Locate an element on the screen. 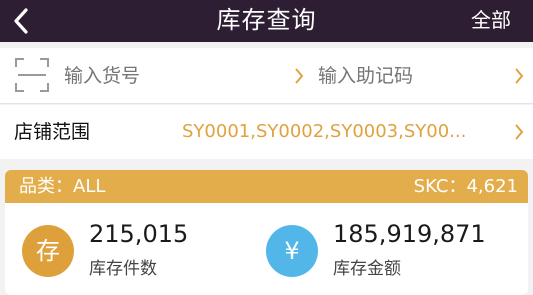 Image resolution: width=533 pixels, height=295 pixels. mnemonic-input is located at coordinates (413, 76).